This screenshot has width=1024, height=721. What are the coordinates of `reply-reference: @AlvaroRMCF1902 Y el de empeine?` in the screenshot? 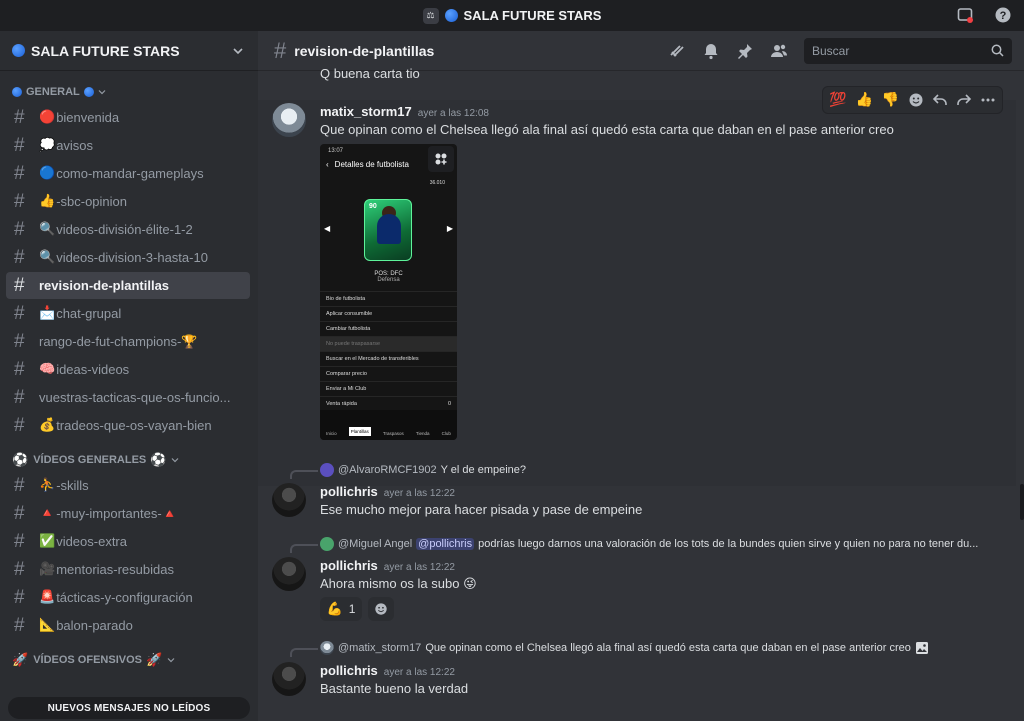 It's located at (423, 470).